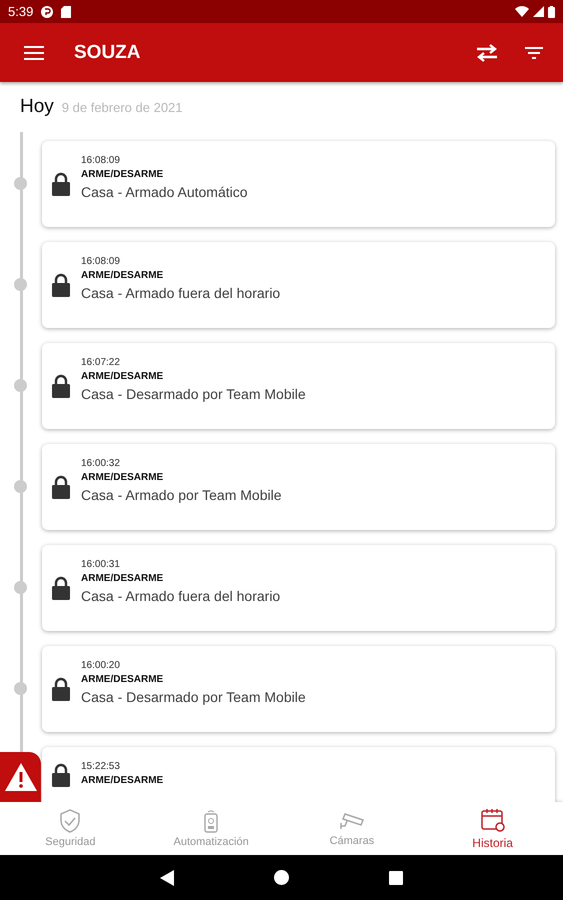 The height and width of the screenshot is (900, 563). I want to click on event-message: Casa - Armado Automático, so click(164, 192).